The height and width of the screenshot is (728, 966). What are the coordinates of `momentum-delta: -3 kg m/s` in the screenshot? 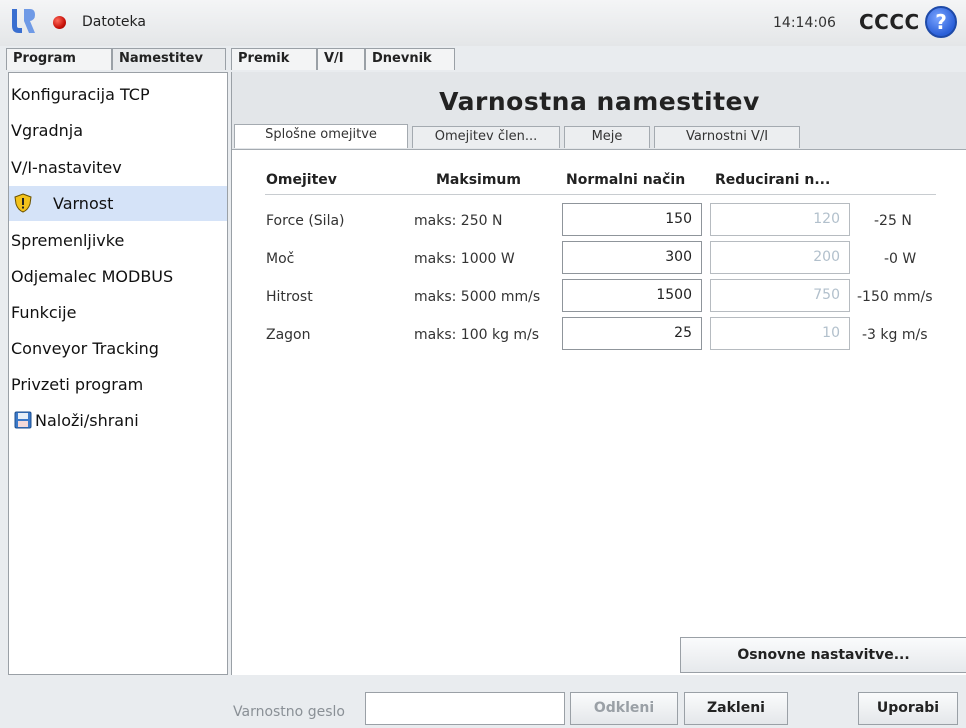 It's located at (895, 335).